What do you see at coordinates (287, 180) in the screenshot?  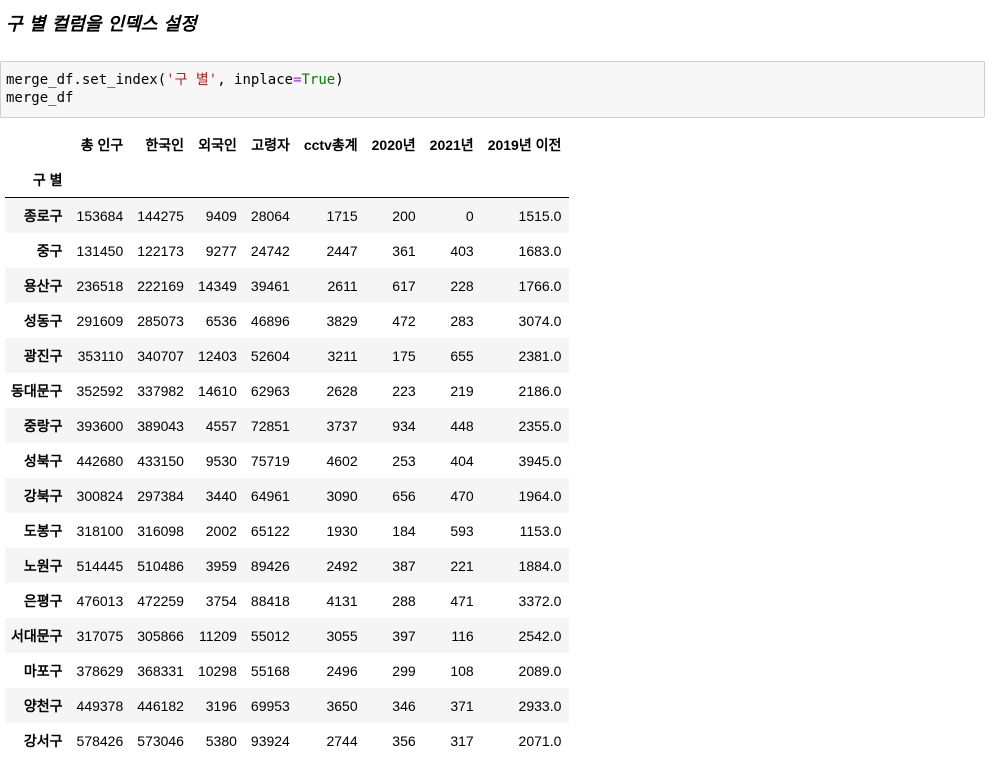 I see `index-name-row: 구 별` at bounding box center [287, 180].